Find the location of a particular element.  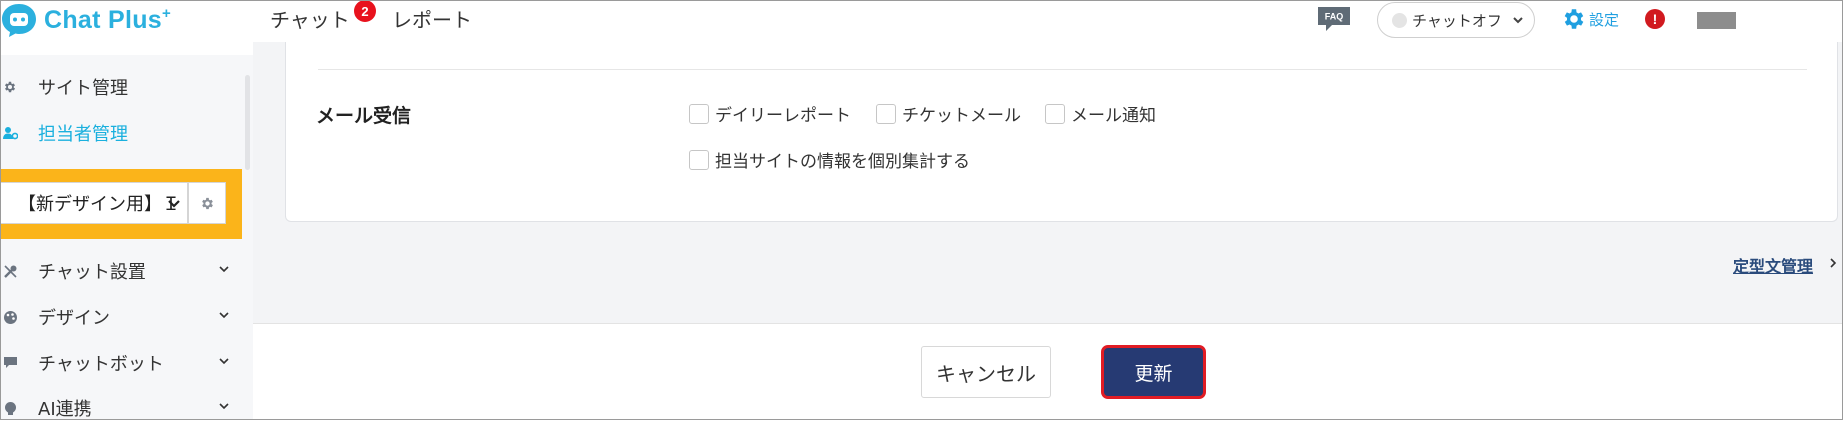

logo-plus: + is located at coordinates (167, 13).